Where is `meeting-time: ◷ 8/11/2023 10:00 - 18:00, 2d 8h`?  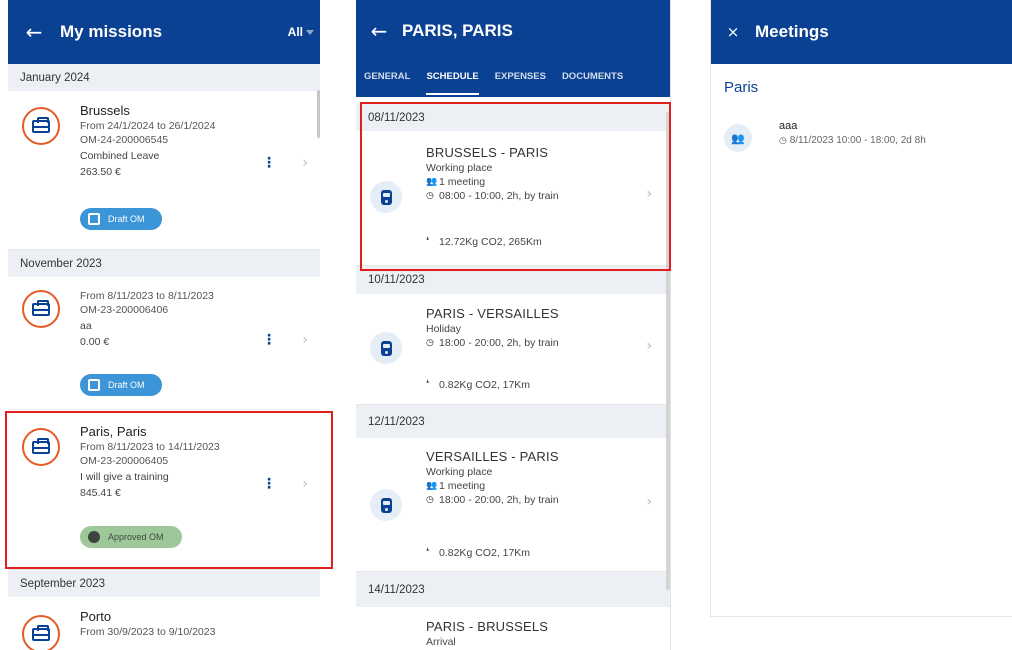
meeting-time: ◷ 8/11/2023 10:00 - 18:00, 2d 8h is located at coordinates (852, 140).